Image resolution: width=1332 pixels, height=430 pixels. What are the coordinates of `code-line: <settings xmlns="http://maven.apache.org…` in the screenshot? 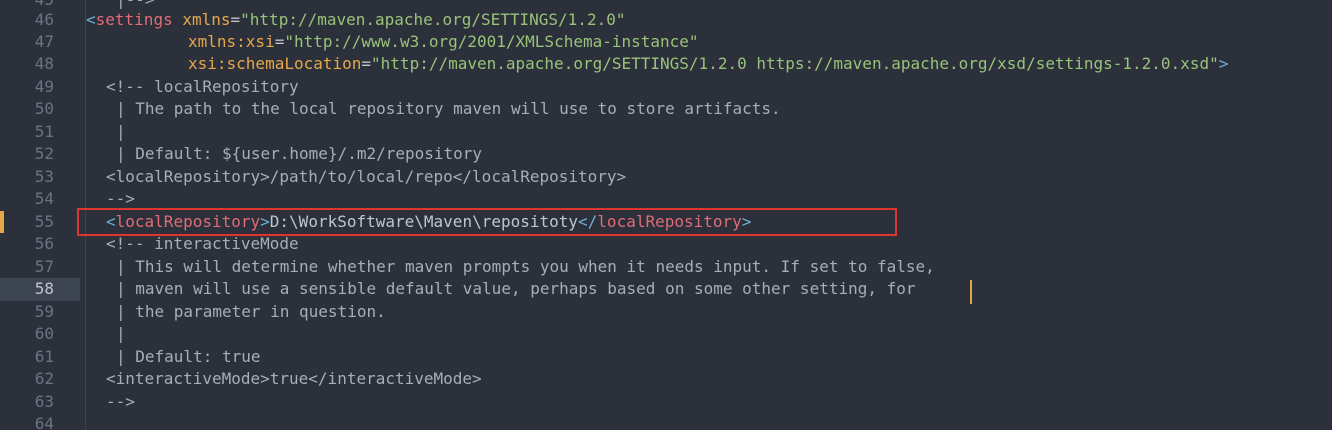 It's located at (355, 20).